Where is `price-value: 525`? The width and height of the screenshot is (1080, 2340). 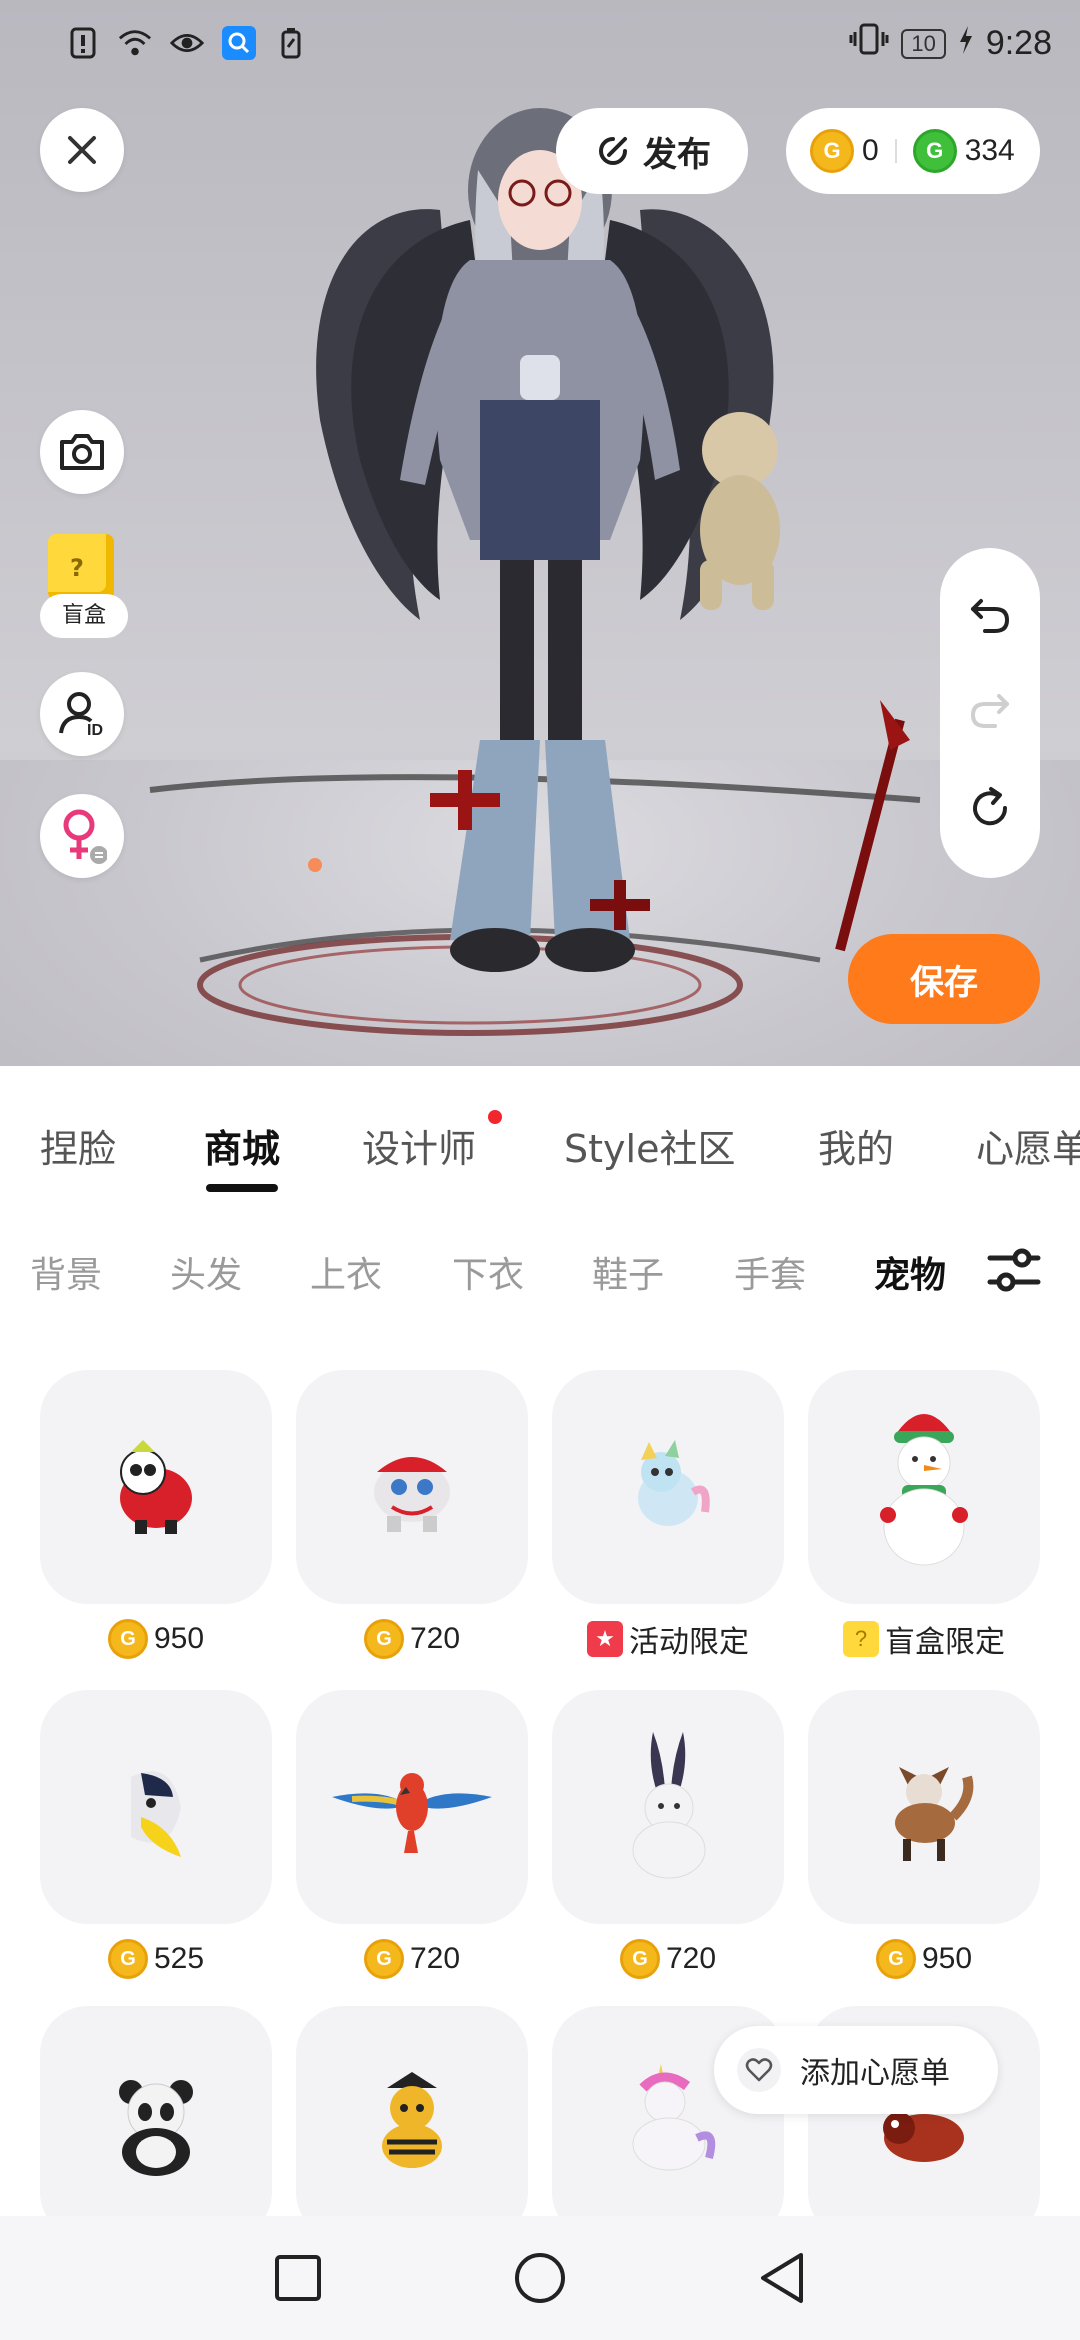 price-value: 525 is located at coordinates (179, 1958).